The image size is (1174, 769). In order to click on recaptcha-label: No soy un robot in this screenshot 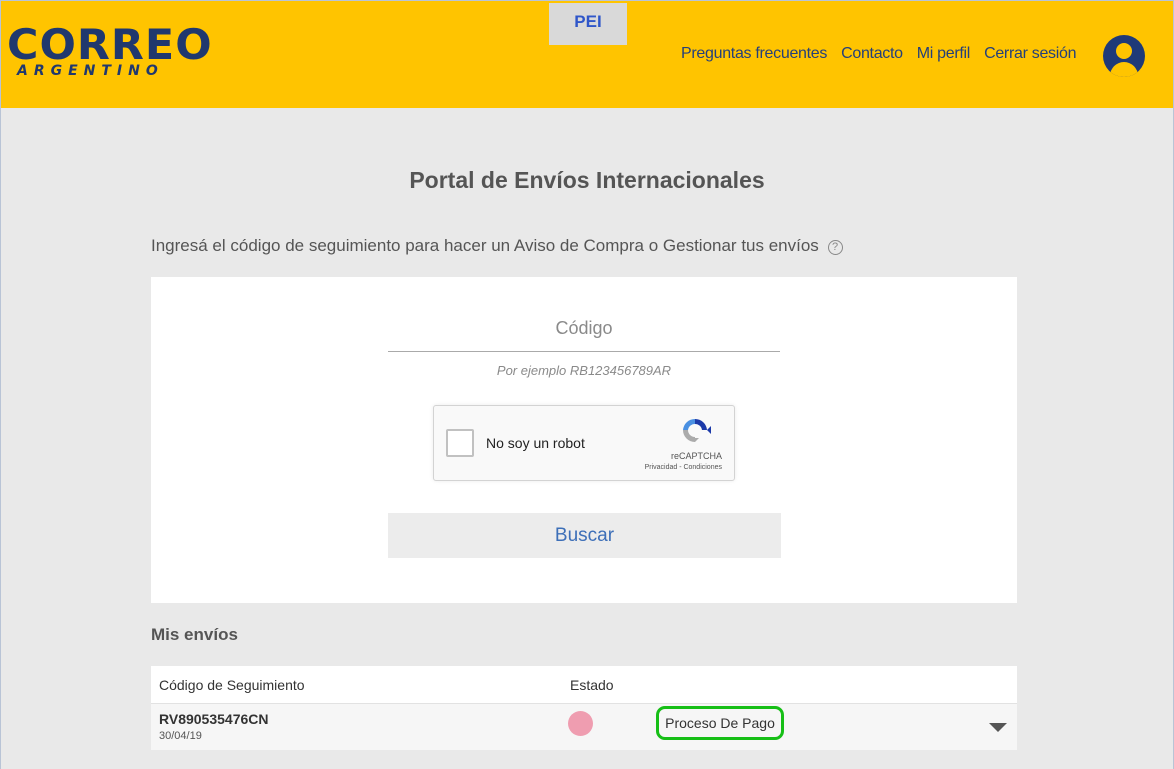, I will do `click(535, 443)`.